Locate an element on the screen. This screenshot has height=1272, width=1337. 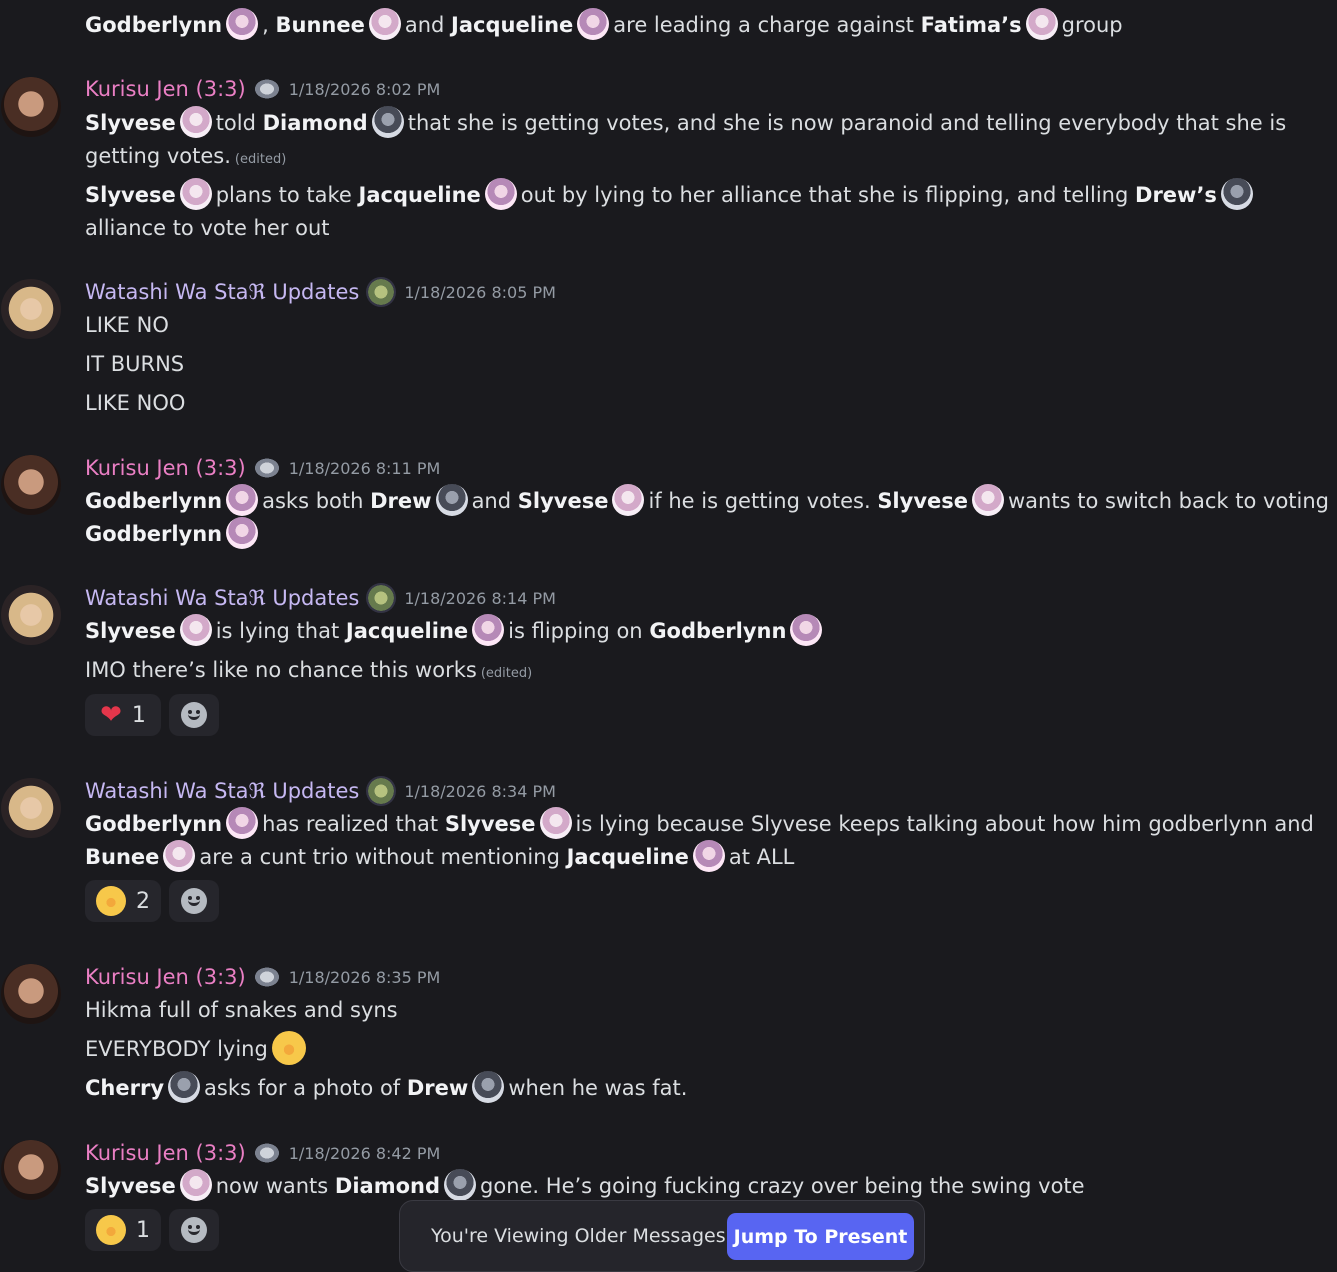
message-line: Godberlynn is located at coordinates (173, 534).